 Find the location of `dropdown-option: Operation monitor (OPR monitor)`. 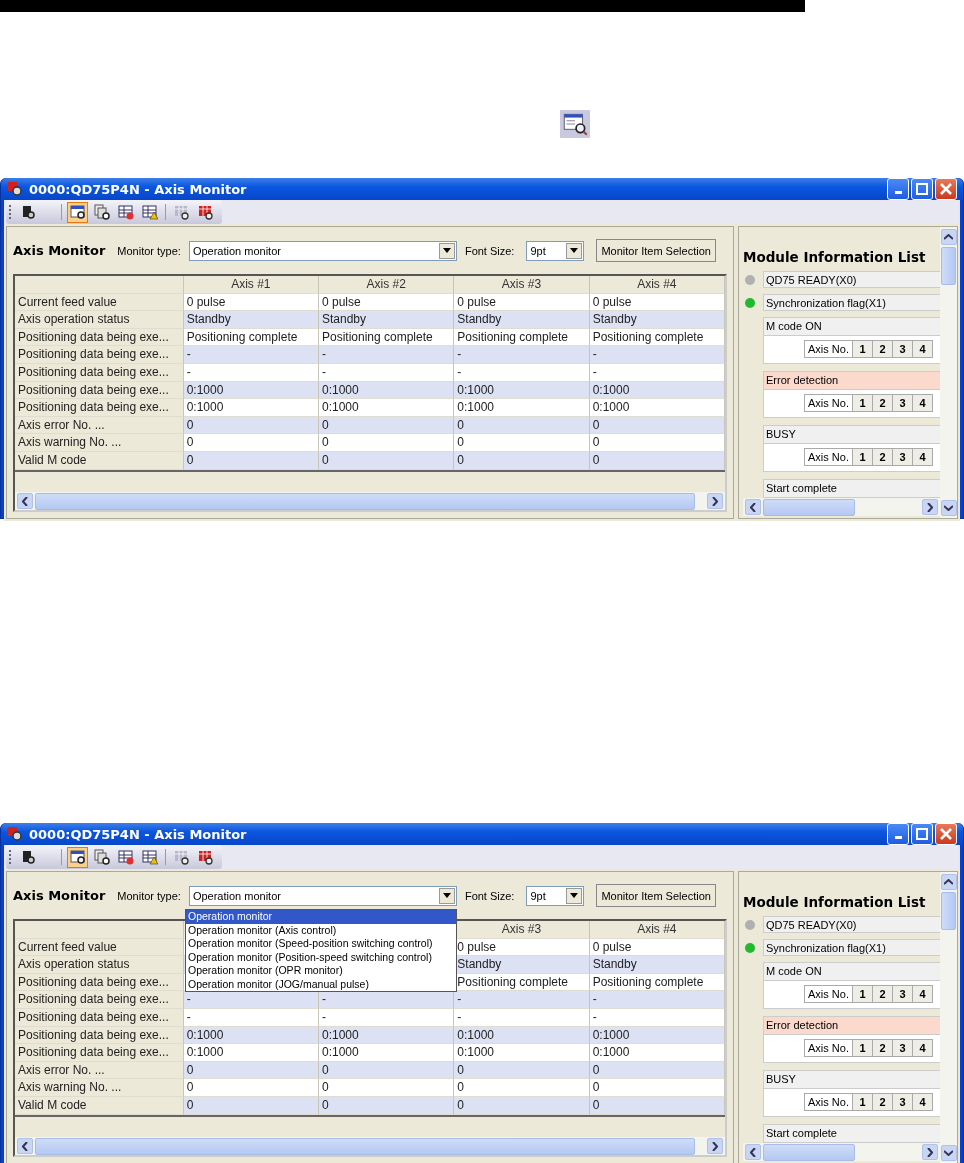

dropdown-option: Operation monitor (OPR monitor) is located at coordinates (321, 971).